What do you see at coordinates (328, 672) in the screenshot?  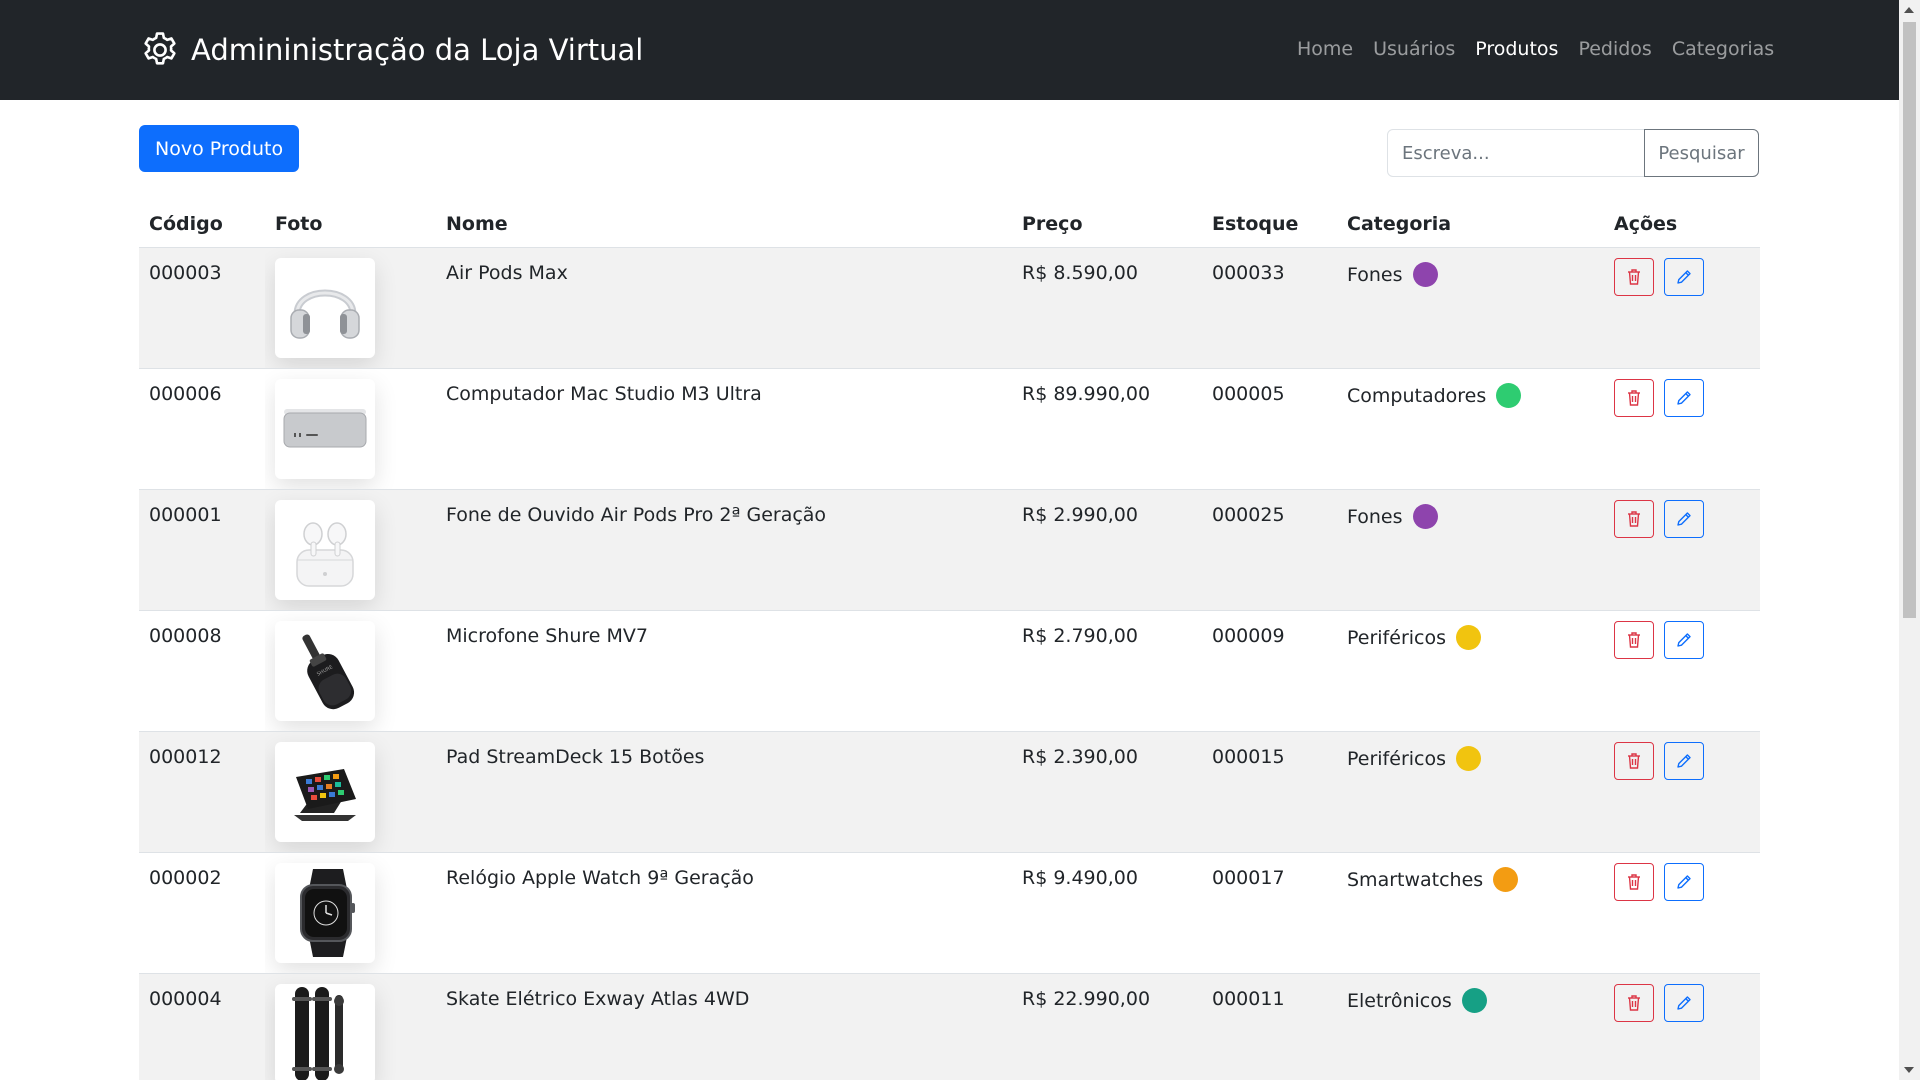 I see `microphone-image: SHURE` at bounding box center [328, 672].